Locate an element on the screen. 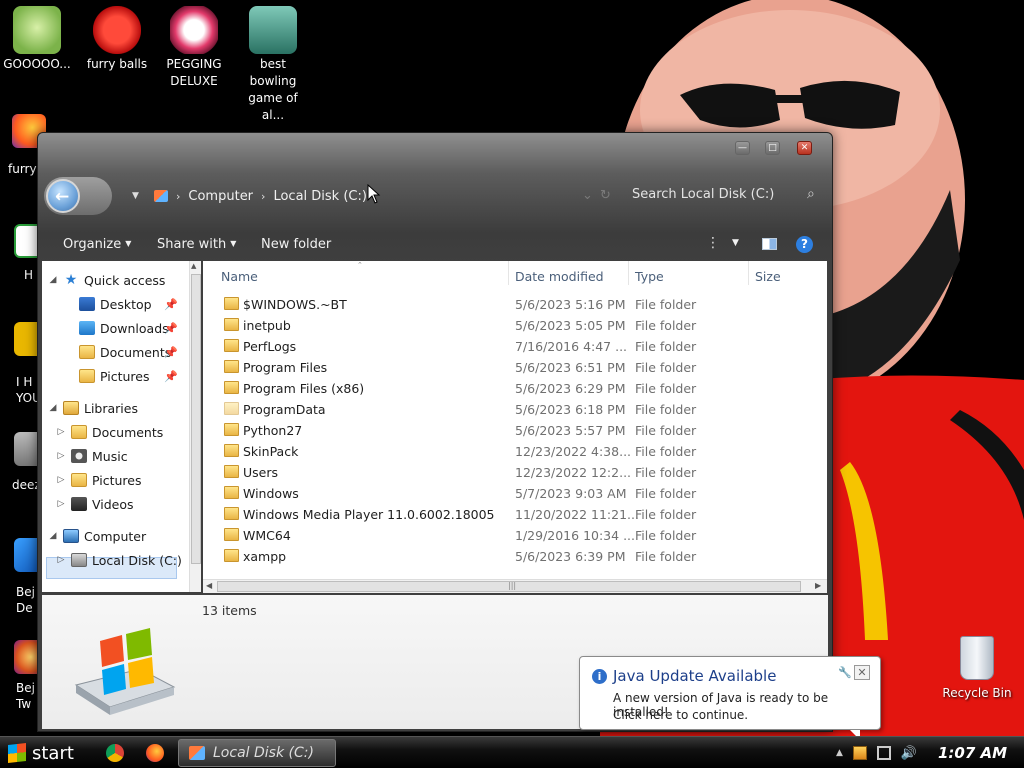  recent-locations-dropdown: ▼ is located at coordinates (135, 196).